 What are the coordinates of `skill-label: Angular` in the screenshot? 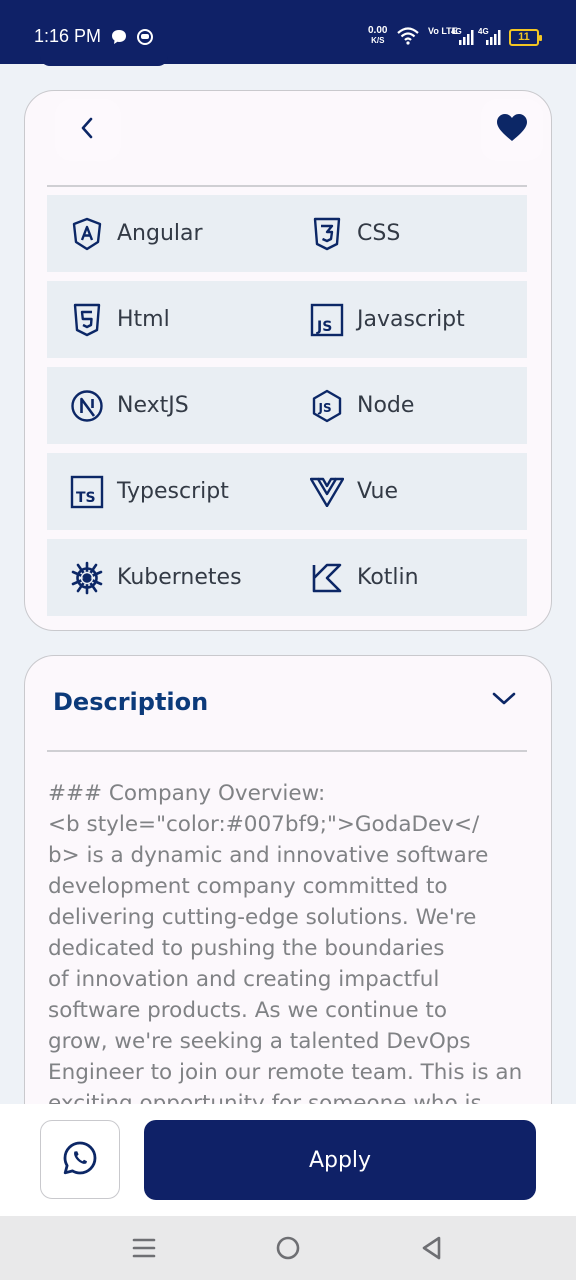 It's located at (160, 233).